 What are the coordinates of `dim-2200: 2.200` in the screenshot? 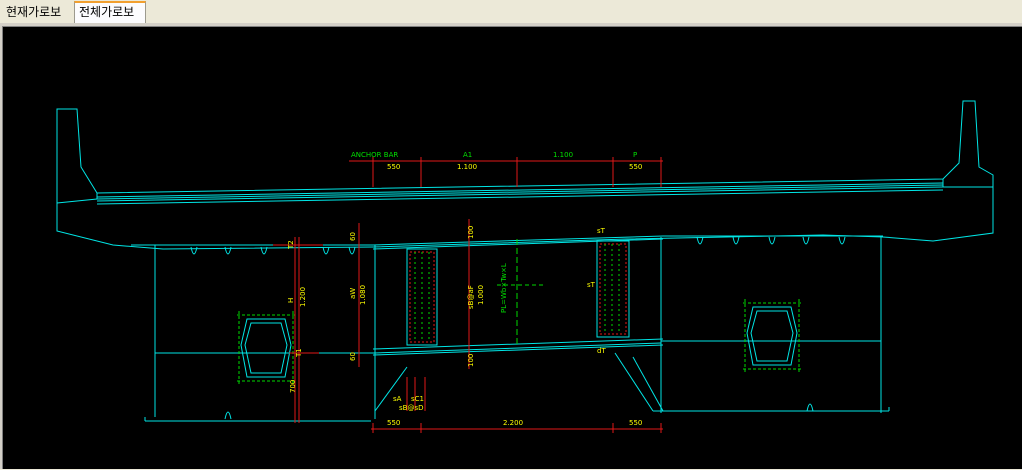 It's located at (513, 423).